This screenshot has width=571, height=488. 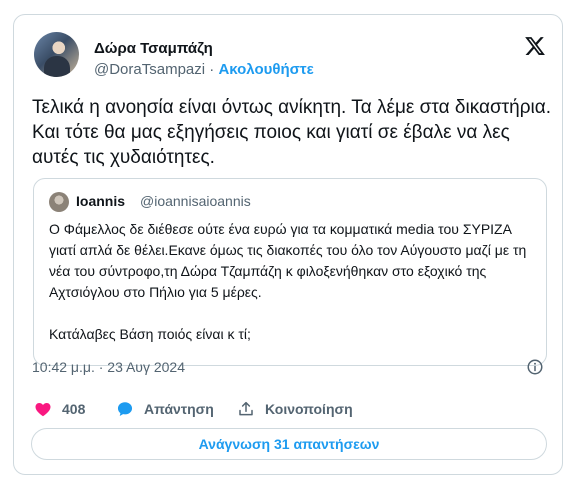 What do you see at coordinates (56, 54) in the screenshot?
I see `author-avatar` at bounding box center [56, 54].